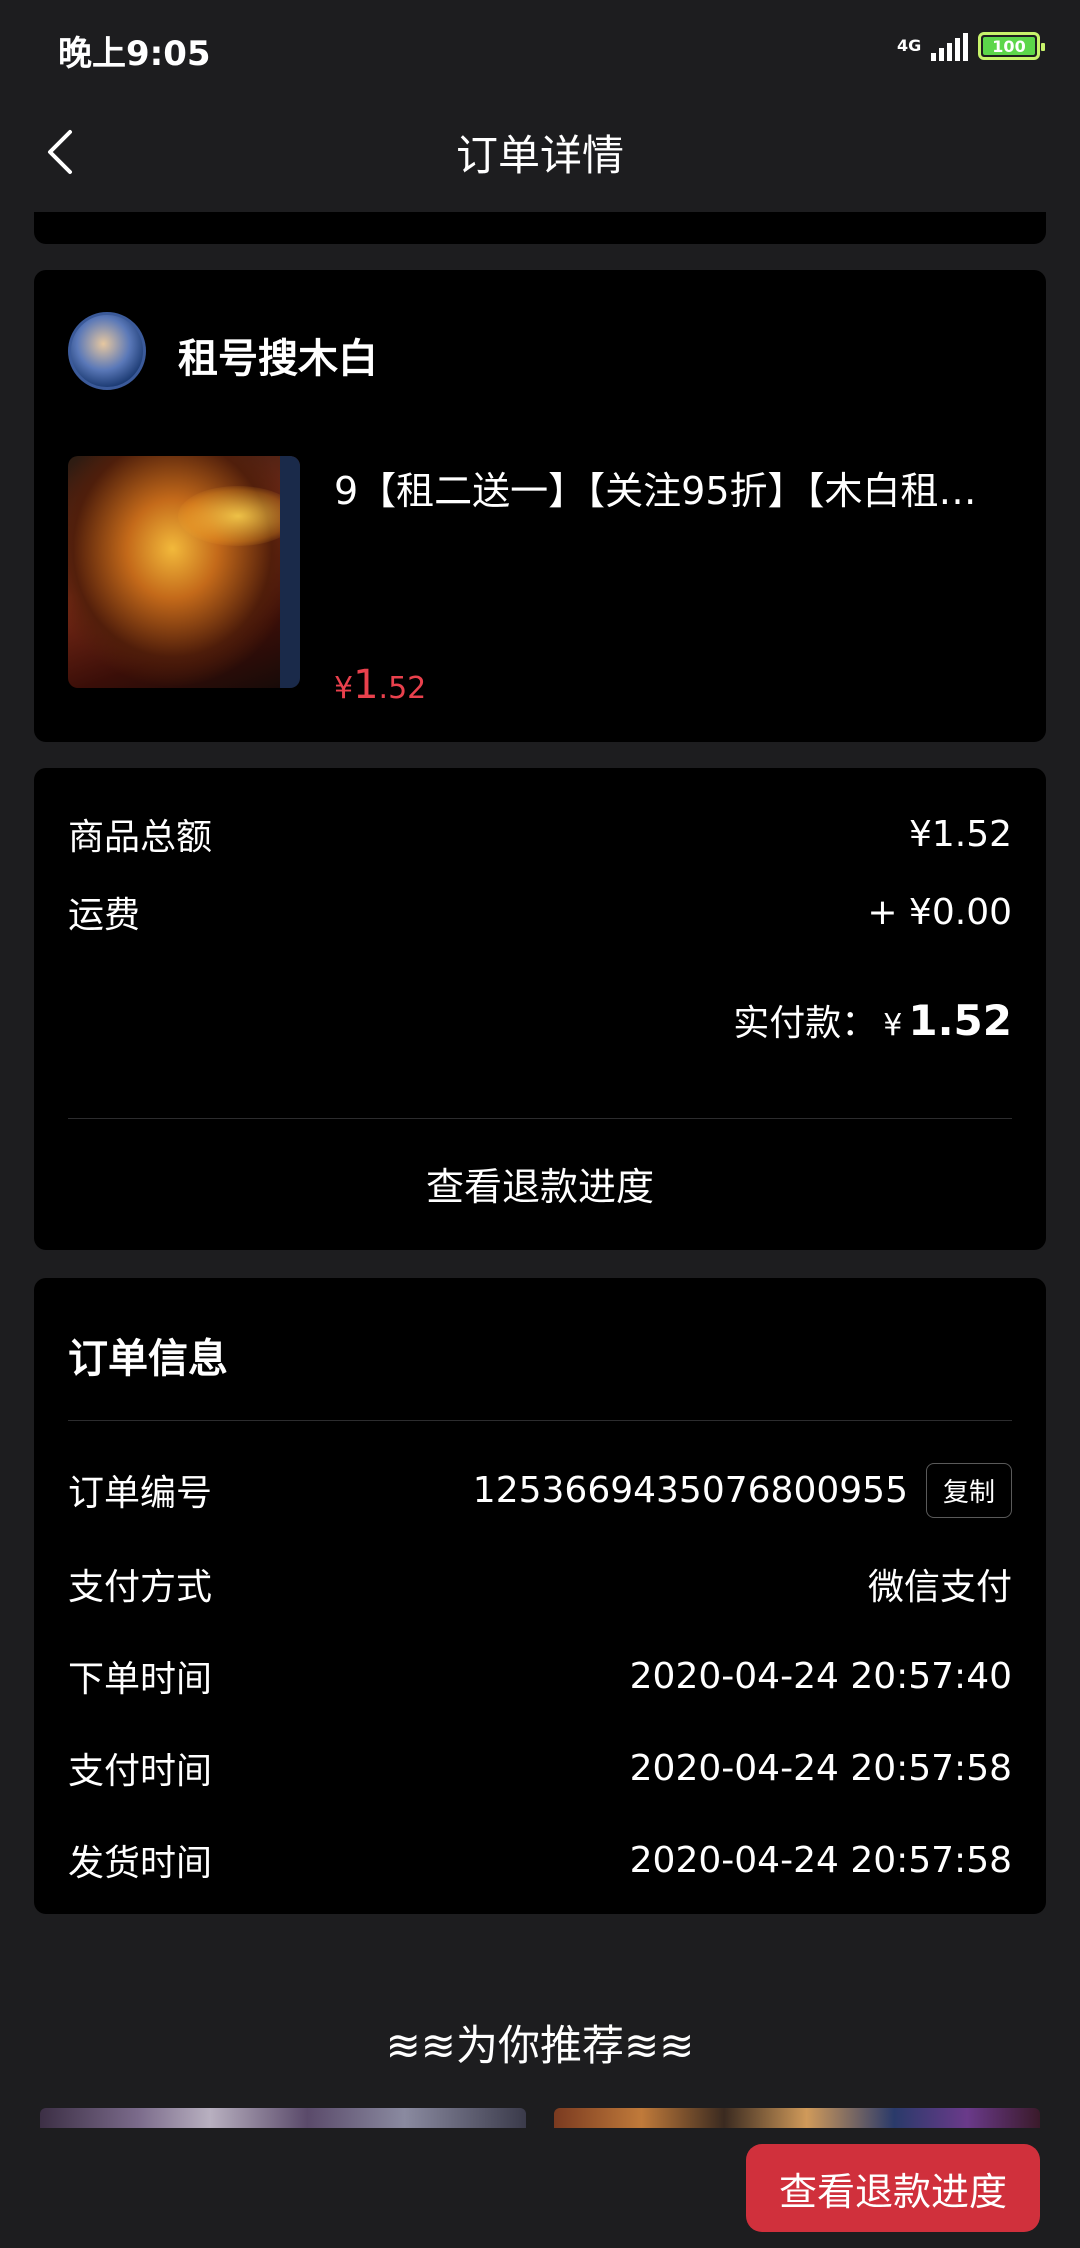 The width and height of the screenshot is (1080, 2248). I want to click on price-integer: 1, so click(366, 685).